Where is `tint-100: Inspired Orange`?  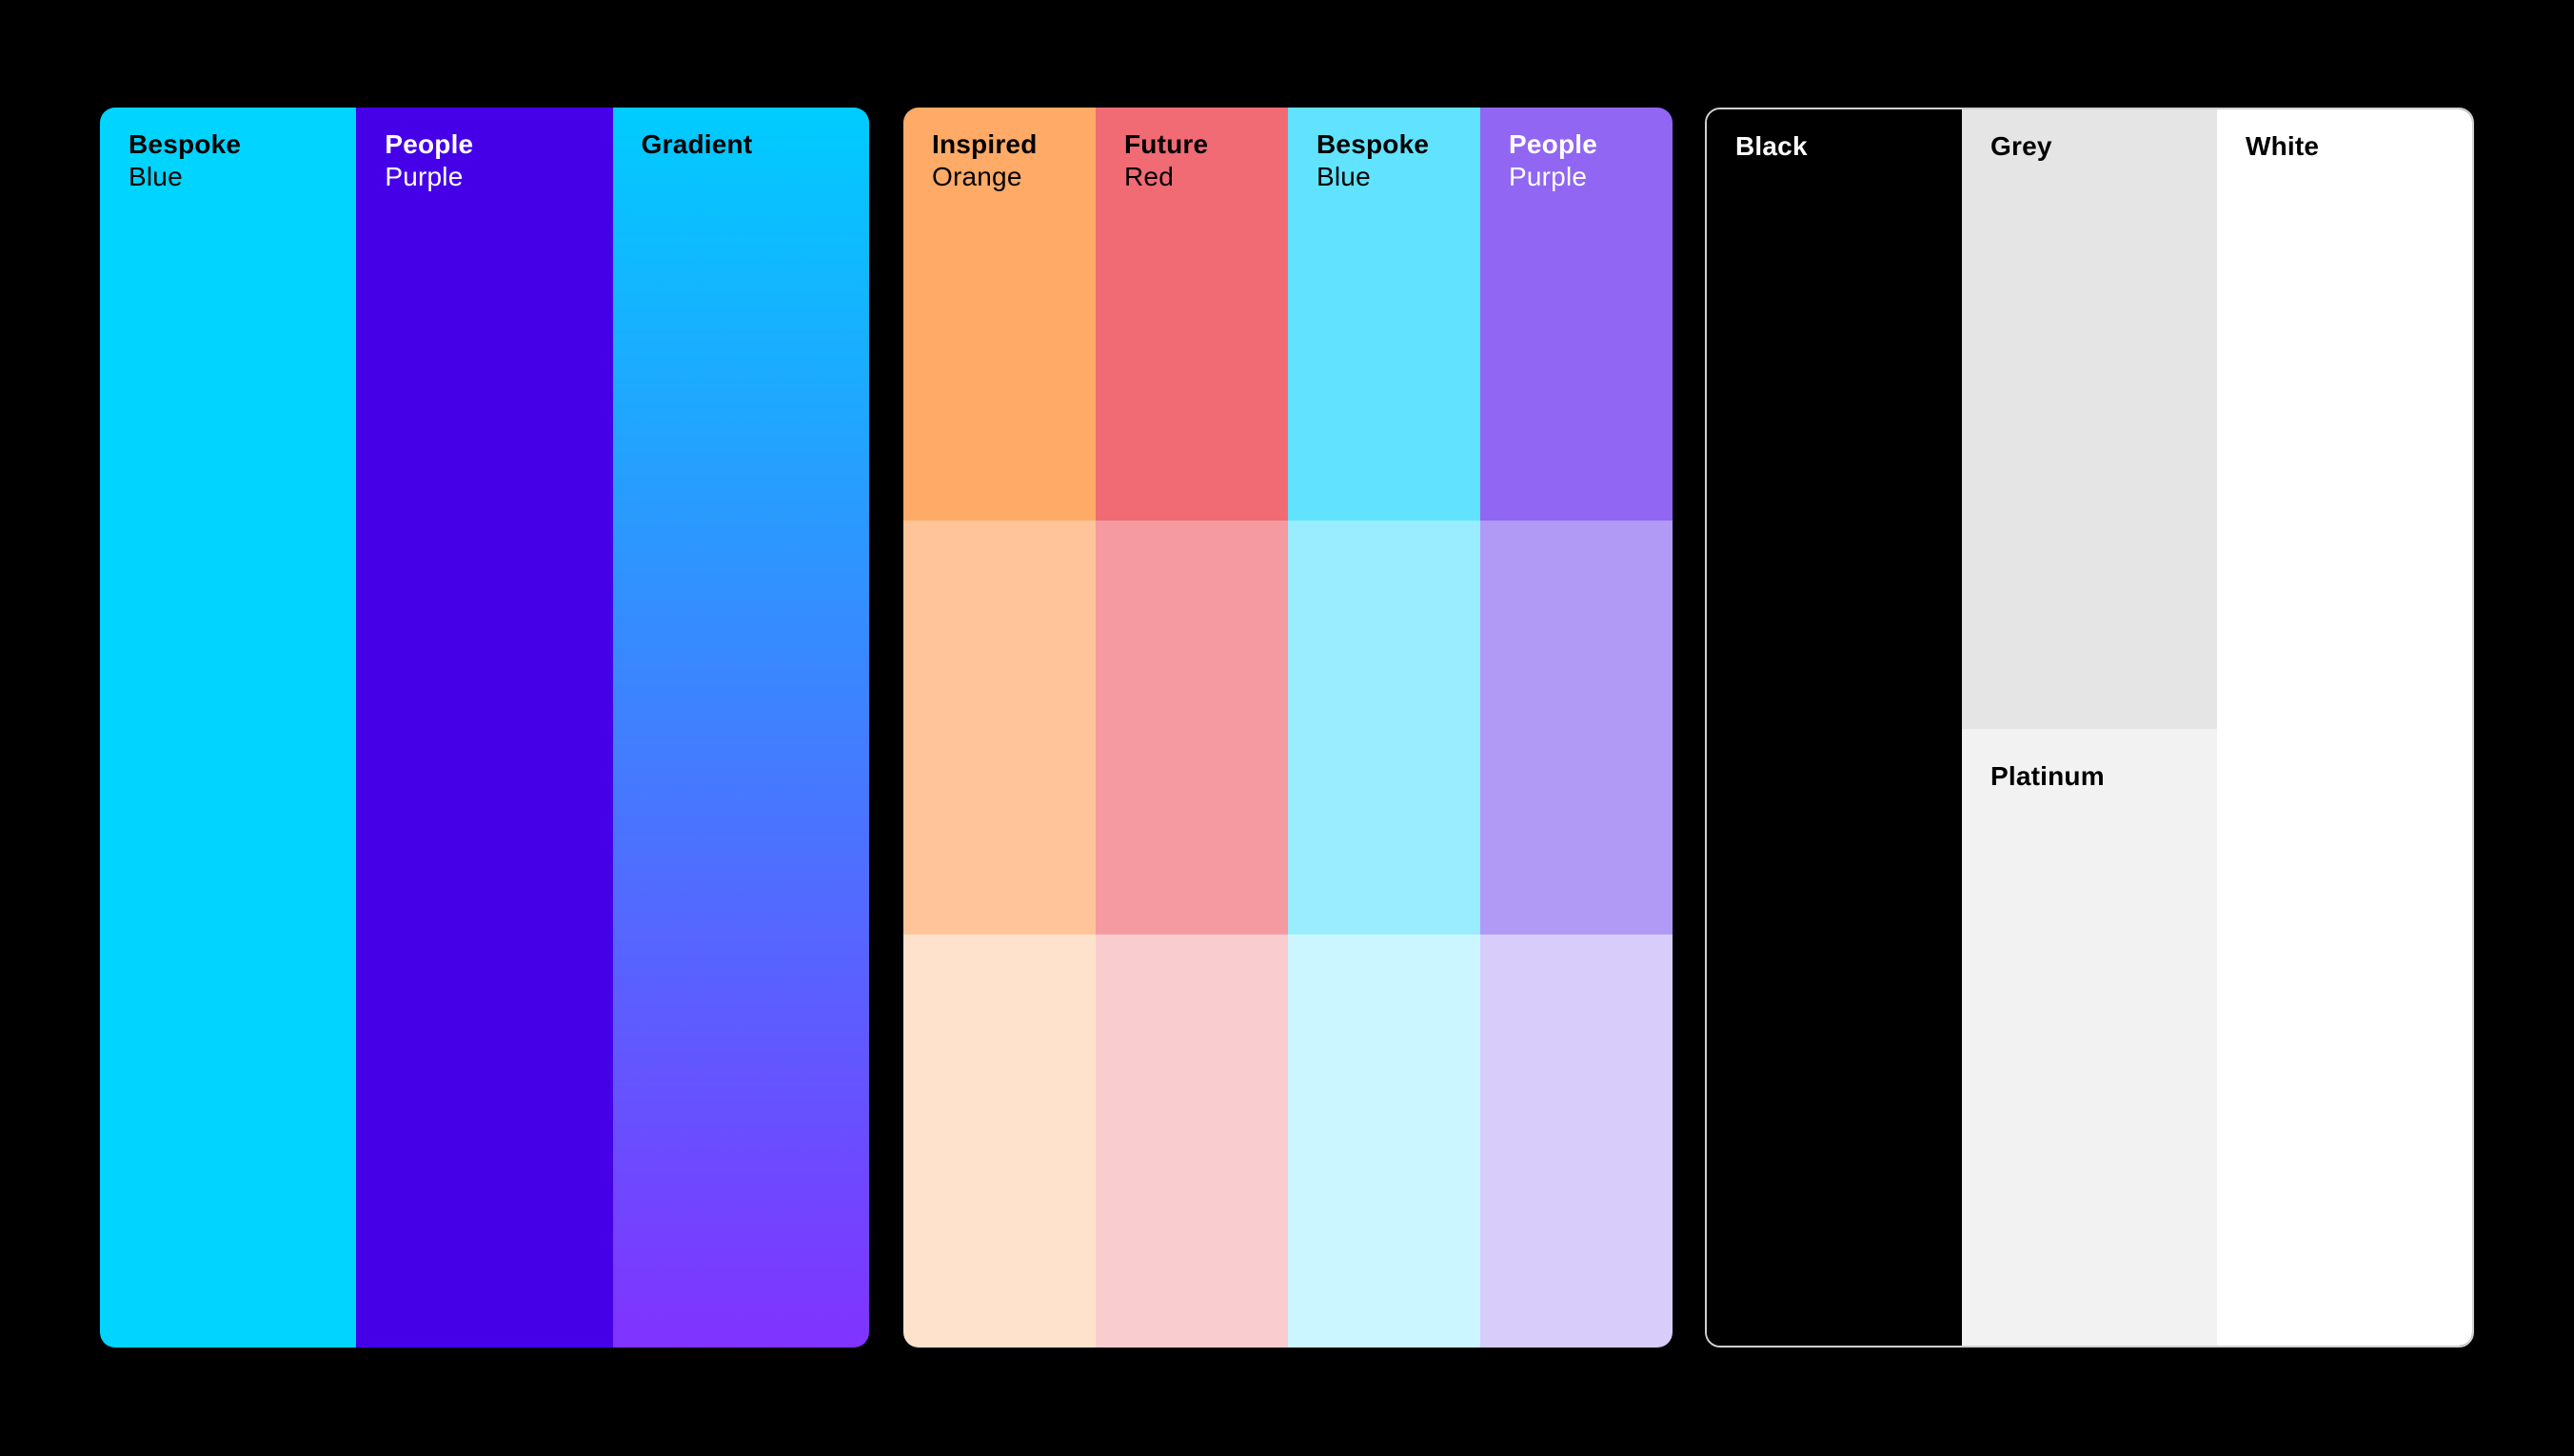
tint-100: Inspired Orange is located at coordinates (1000, 314).